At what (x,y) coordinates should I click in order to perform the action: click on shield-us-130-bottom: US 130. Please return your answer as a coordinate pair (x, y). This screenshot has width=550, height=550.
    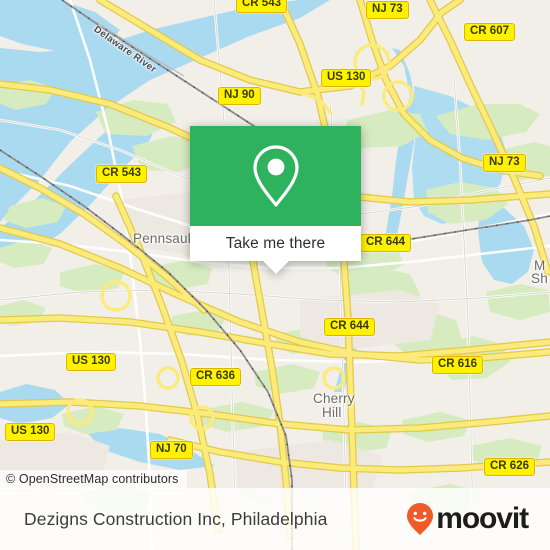
    Looking at the image, I should click on (30, 432).